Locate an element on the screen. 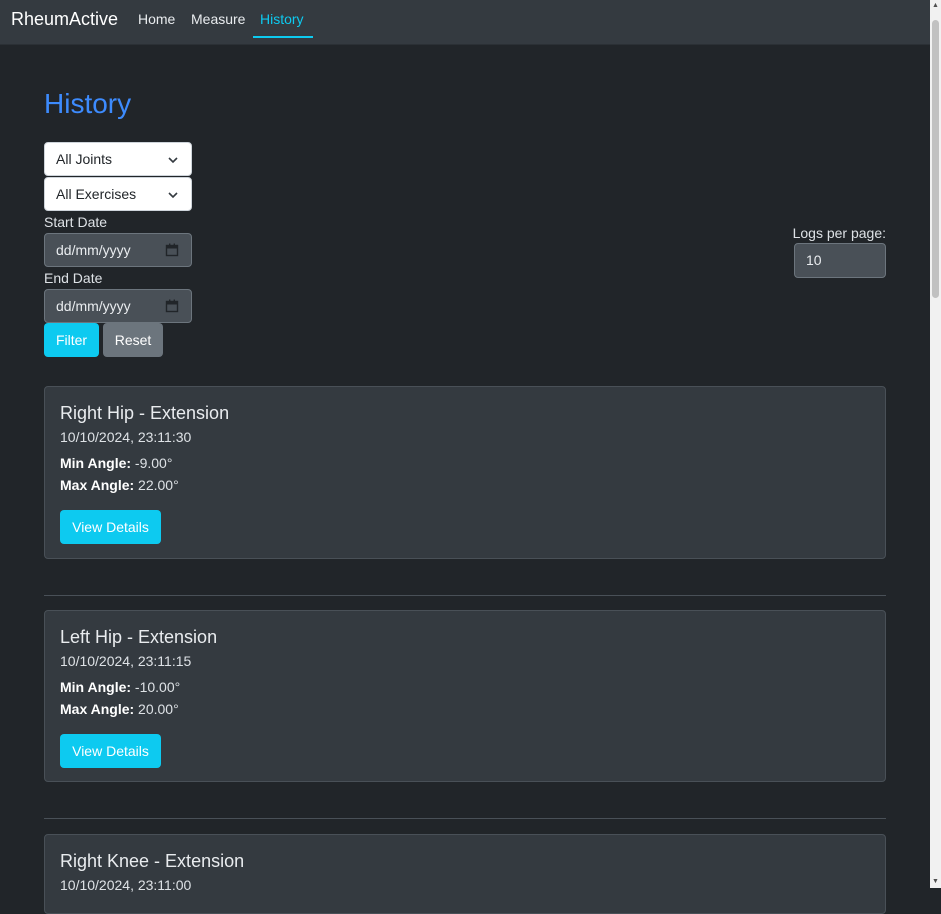 This screenshot has height=914, width=941. start-date-input: dd/mm/yyyy is located at coordinates (118, 250).